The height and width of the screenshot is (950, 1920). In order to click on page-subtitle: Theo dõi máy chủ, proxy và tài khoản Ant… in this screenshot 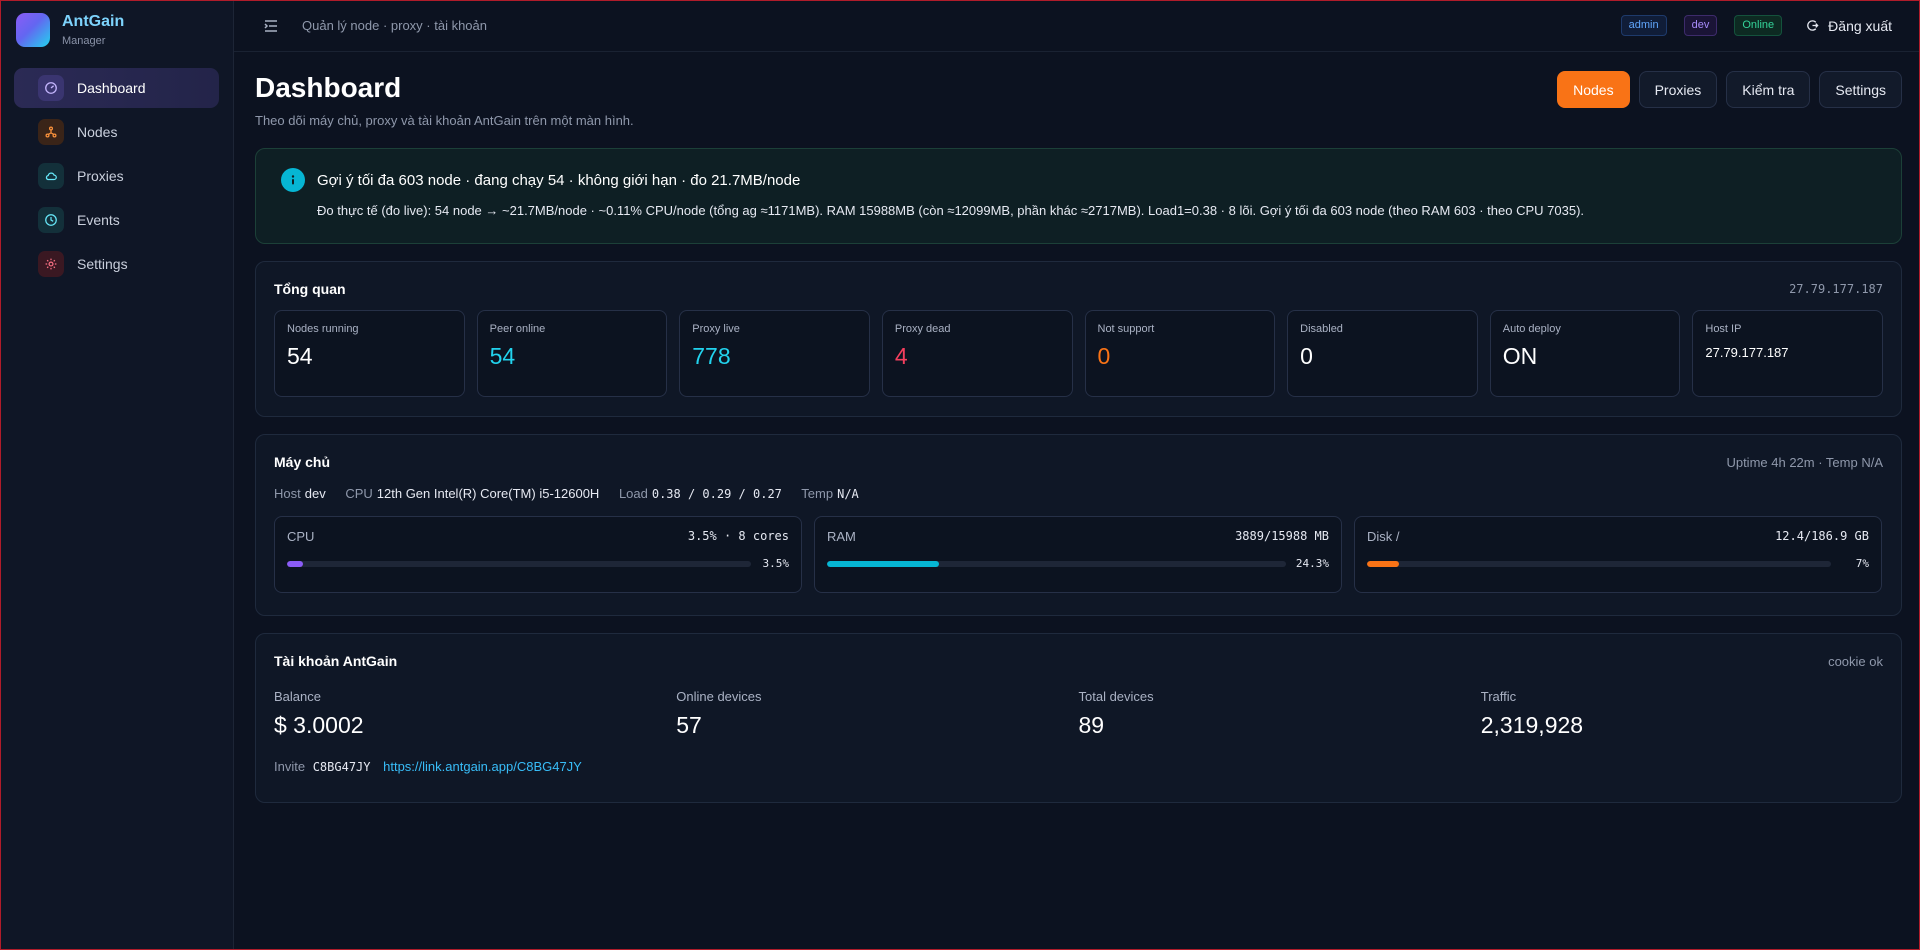, I will do `click(444, 120)`.